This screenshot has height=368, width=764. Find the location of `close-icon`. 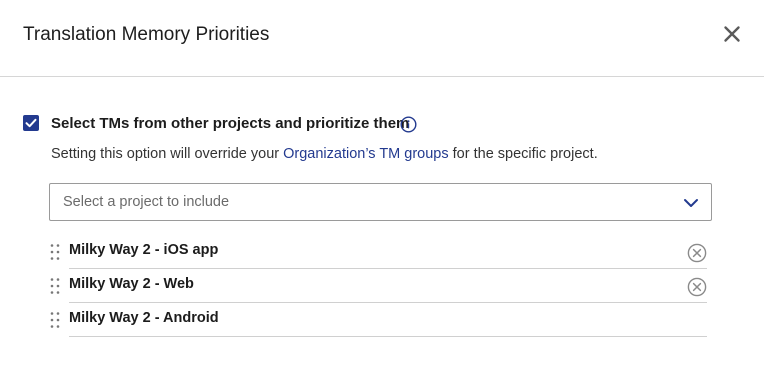

close-icon is located at coordinates (732, 34).